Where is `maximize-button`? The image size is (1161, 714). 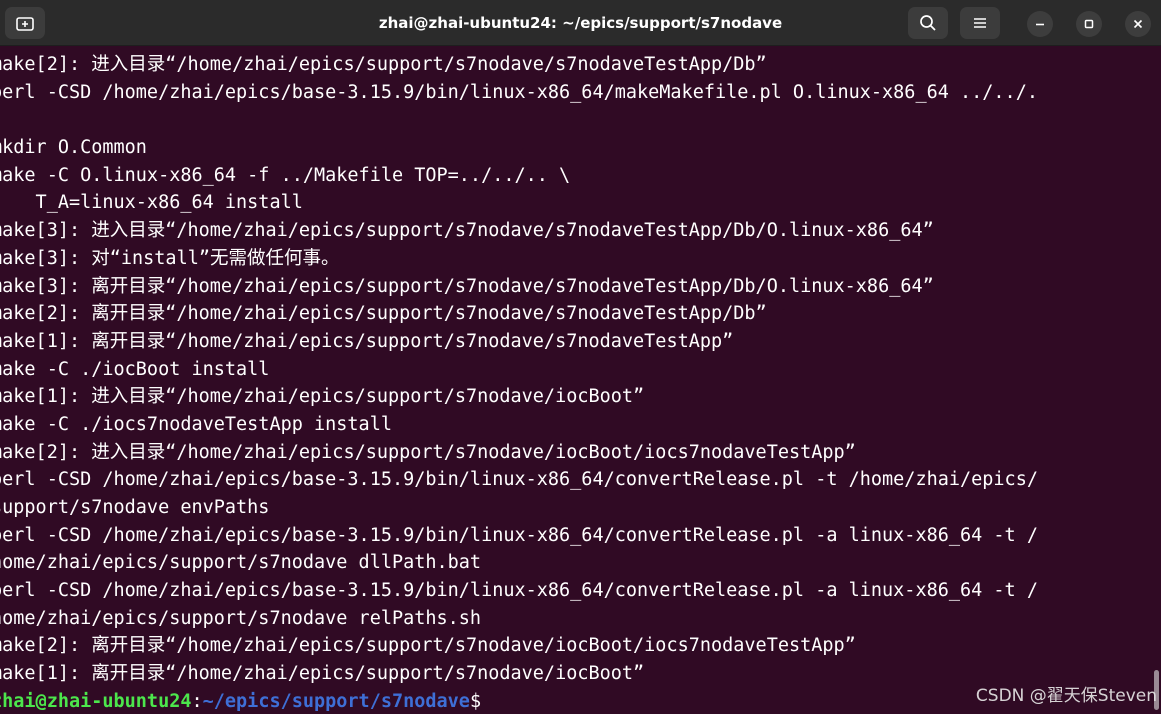
maximize-button is located at coordinates (1089, 24).